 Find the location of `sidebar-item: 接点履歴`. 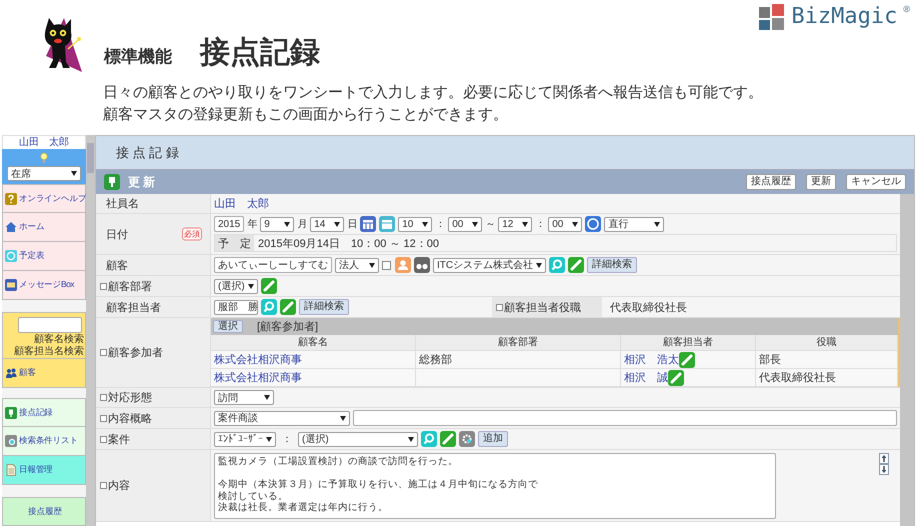

sidebar-item: 接点履歴 is located at coordinates (44, 511).